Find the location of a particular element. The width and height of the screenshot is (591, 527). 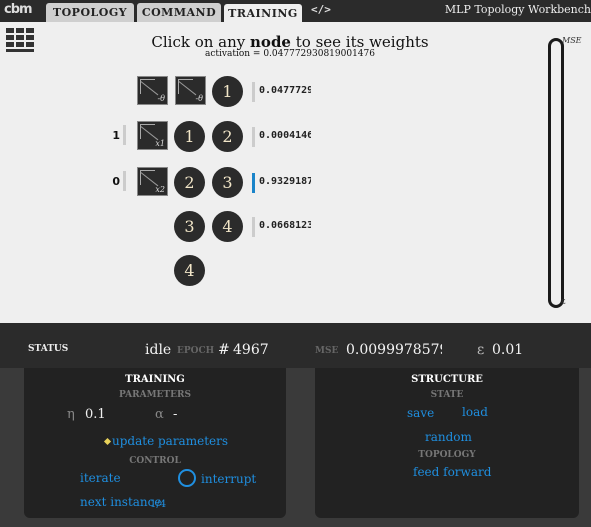

mse-gauge is located at coordinates (556, 173).